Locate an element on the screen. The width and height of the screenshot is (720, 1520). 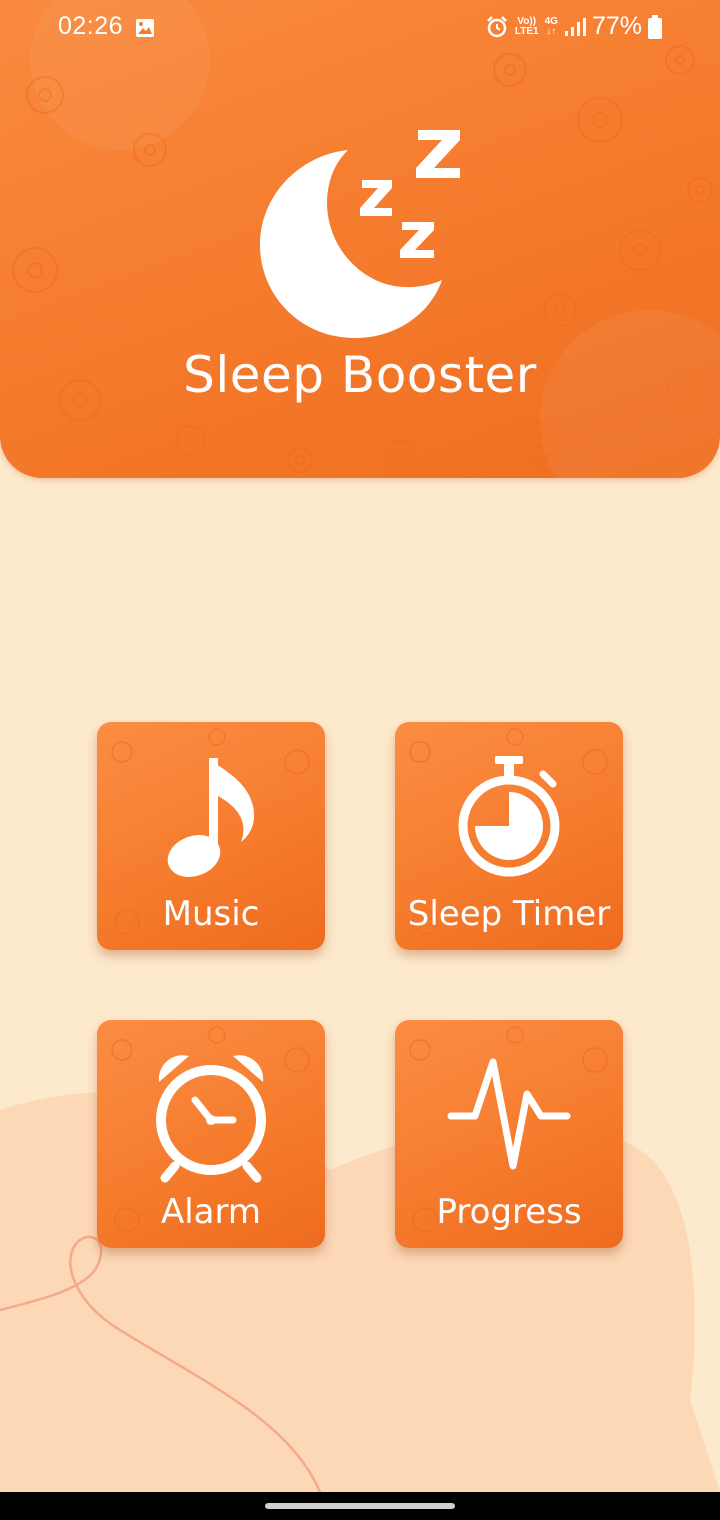
gallery-notification-icon is located at coordinates (145, 28).